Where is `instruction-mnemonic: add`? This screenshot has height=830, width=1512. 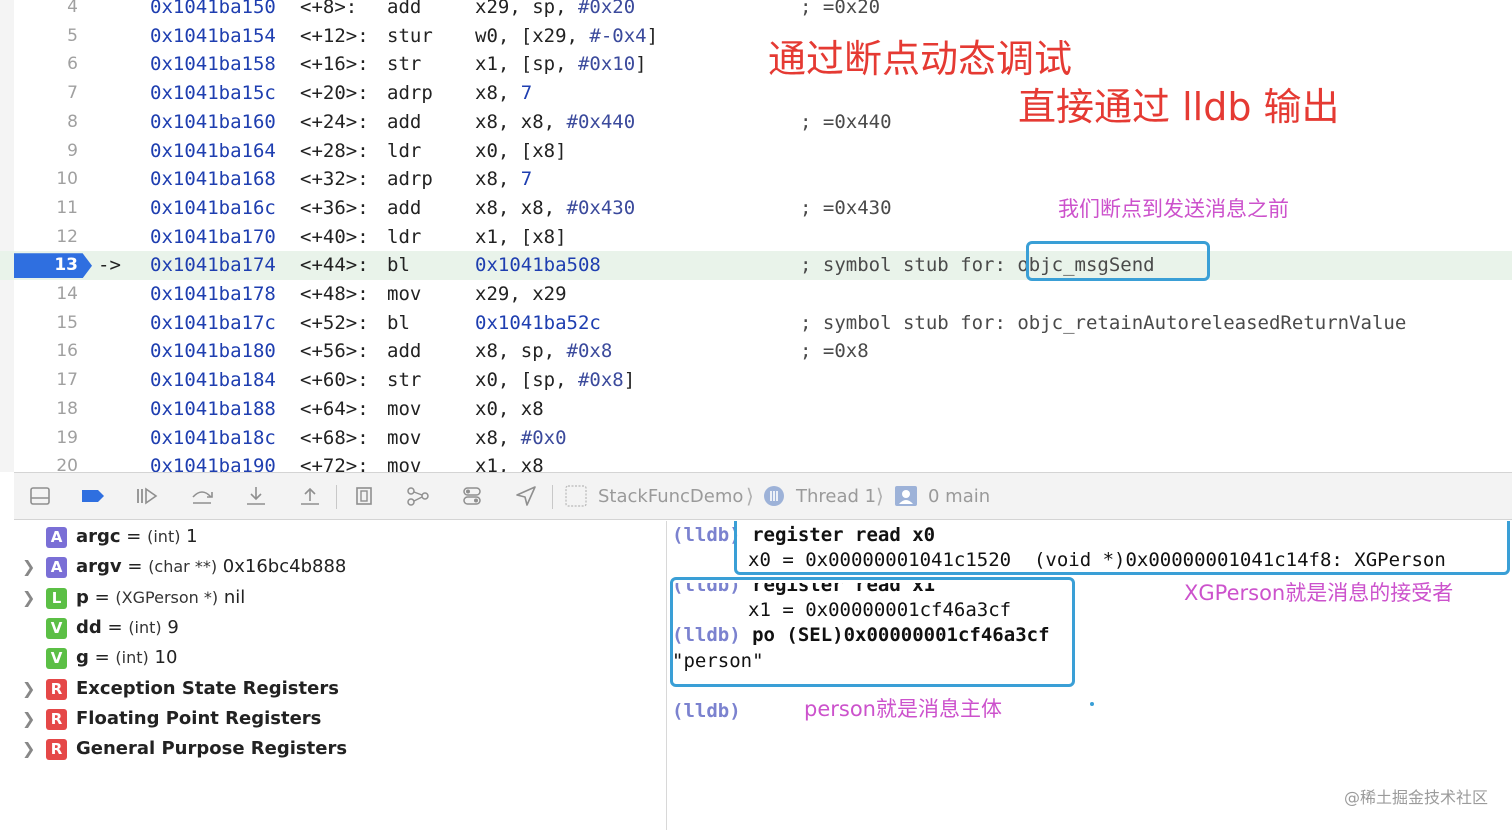
instruction-mnemonic: add is located at coordinates (404, 9).